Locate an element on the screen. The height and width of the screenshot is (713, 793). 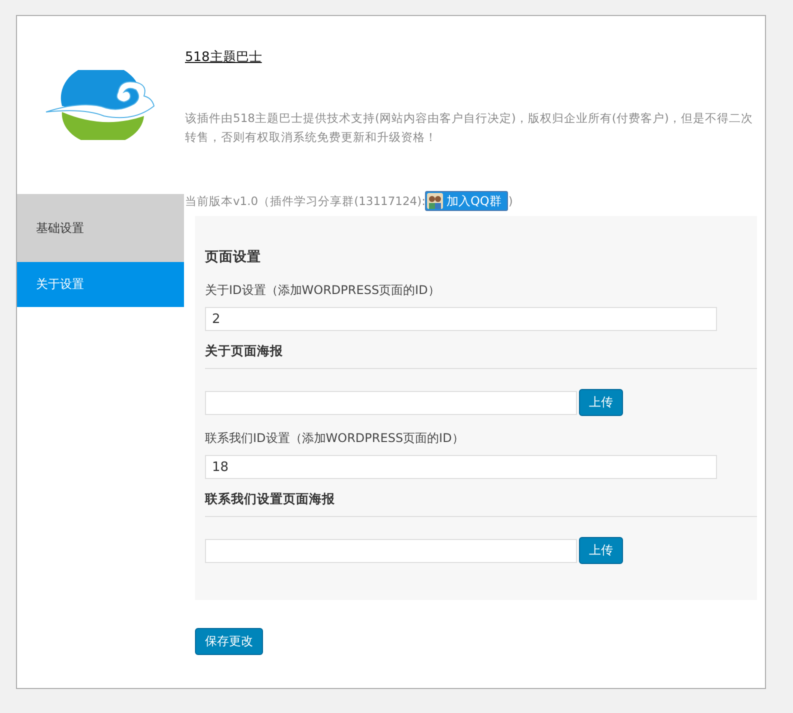
input-field: 2 is located at coordinates (461, 319).